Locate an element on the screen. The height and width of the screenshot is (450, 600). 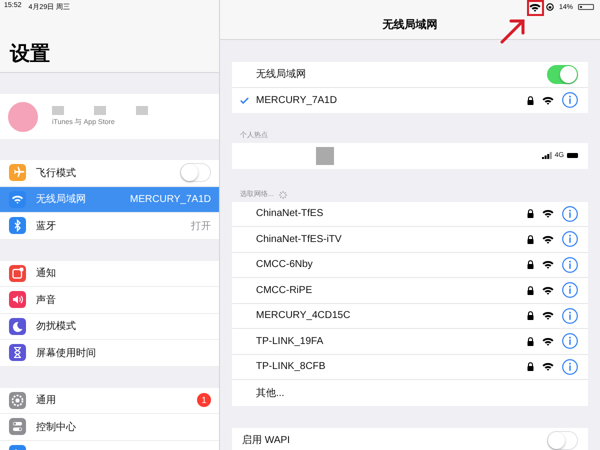
settings-item: 勿扰模式 is located at coordinates (109, 327).